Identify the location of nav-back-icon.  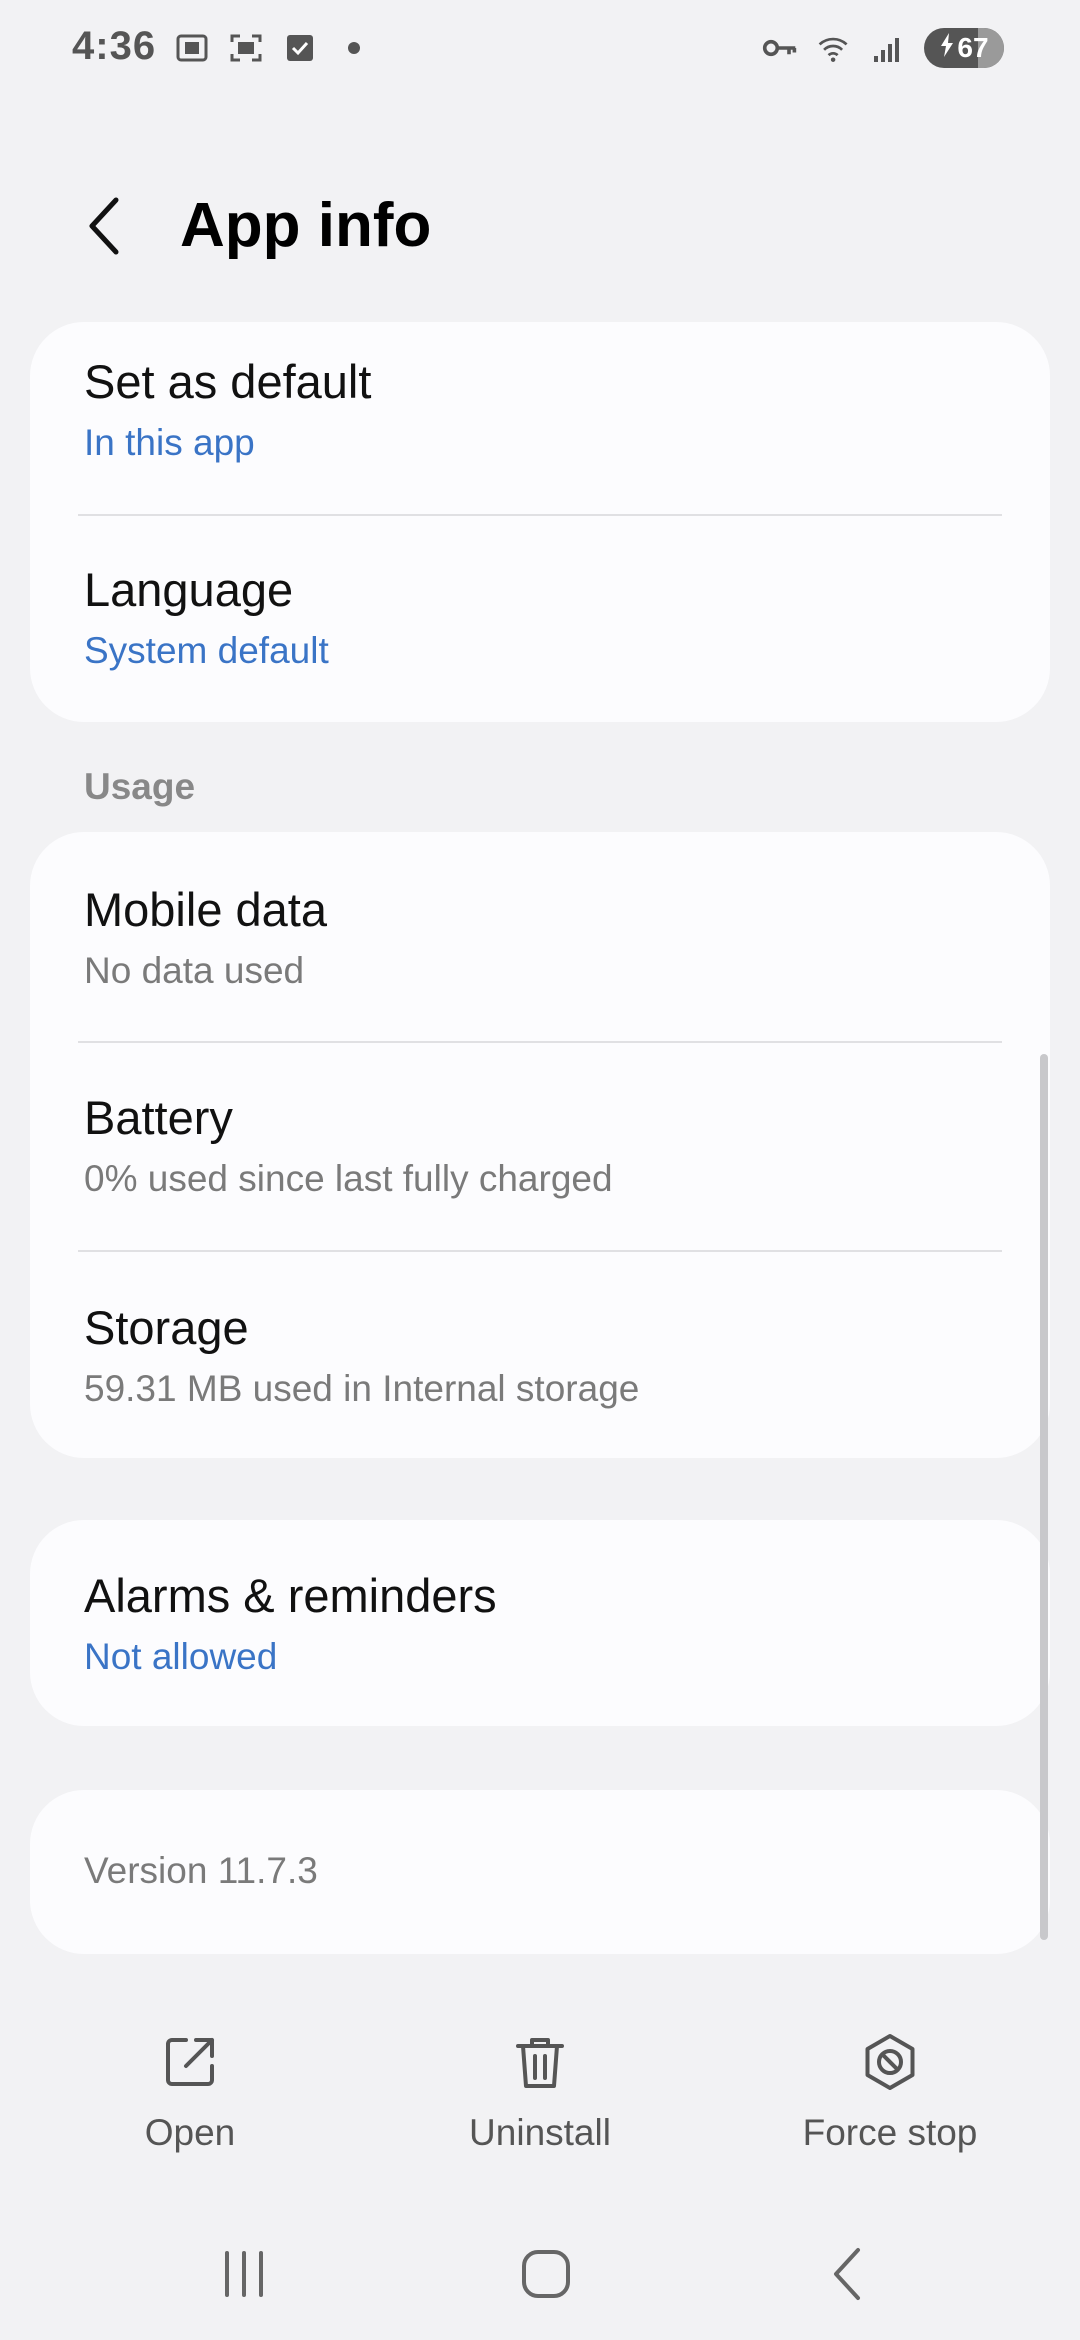
(847, 2274).